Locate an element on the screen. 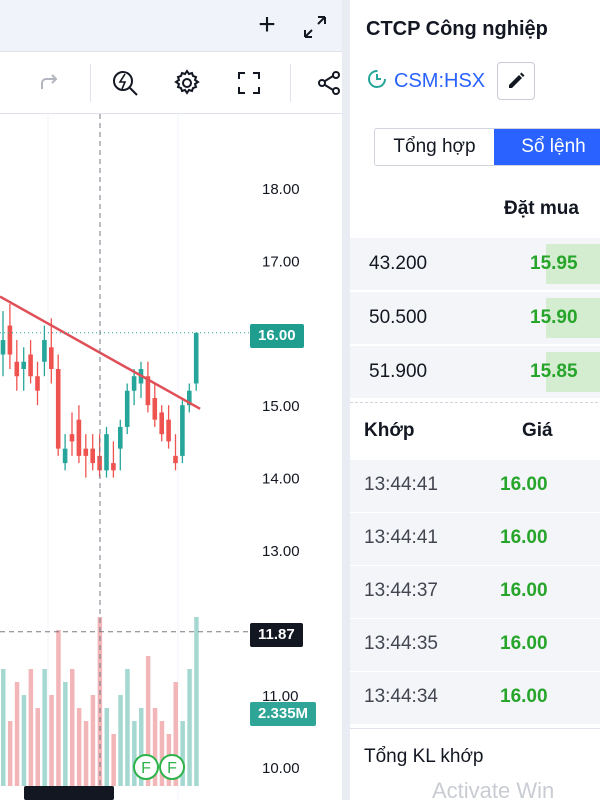 The height and width of the screenshot is (800, 600). bid-row: 43.200 15.95 is located at coordinates (475, 264).